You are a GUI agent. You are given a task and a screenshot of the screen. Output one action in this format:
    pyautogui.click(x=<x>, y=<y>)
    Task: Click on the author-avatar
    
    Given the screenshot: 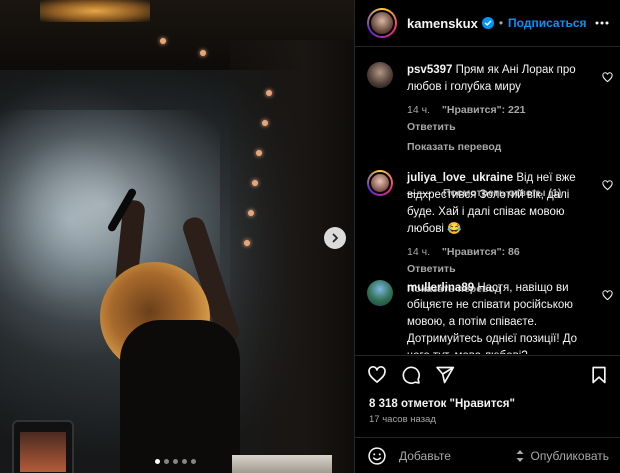 What is the action you would take?
    pyautogui.click(x=382, y=23)
    